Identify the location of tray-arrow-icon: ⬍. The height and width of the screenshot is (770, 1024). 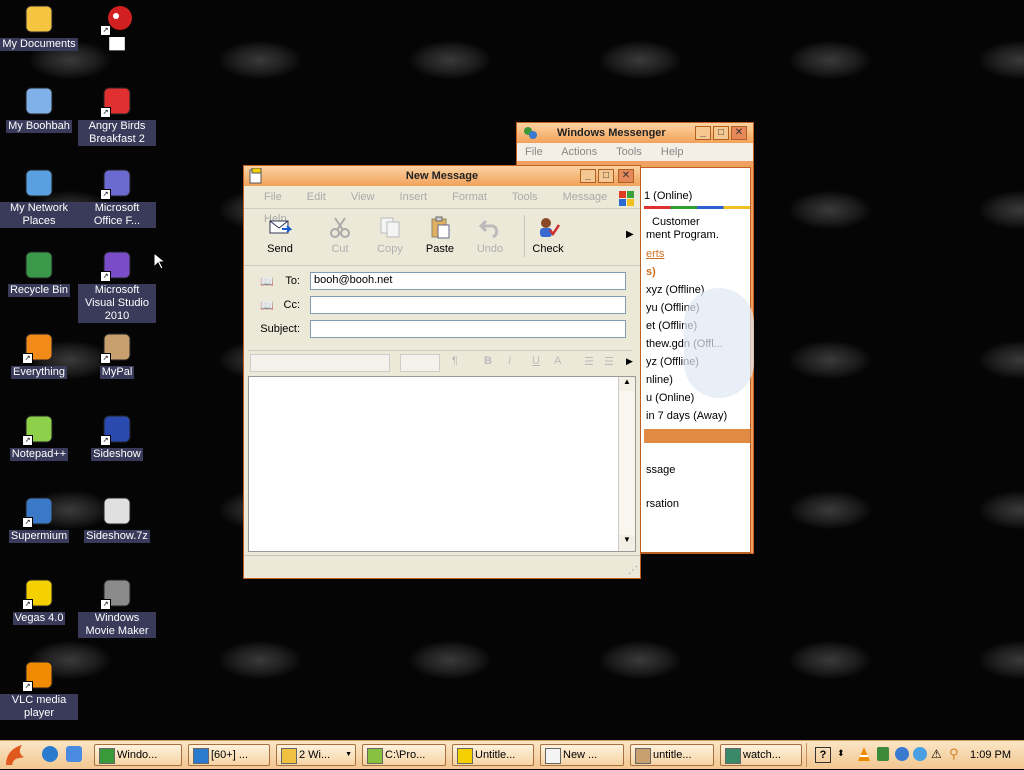
(841, 753).